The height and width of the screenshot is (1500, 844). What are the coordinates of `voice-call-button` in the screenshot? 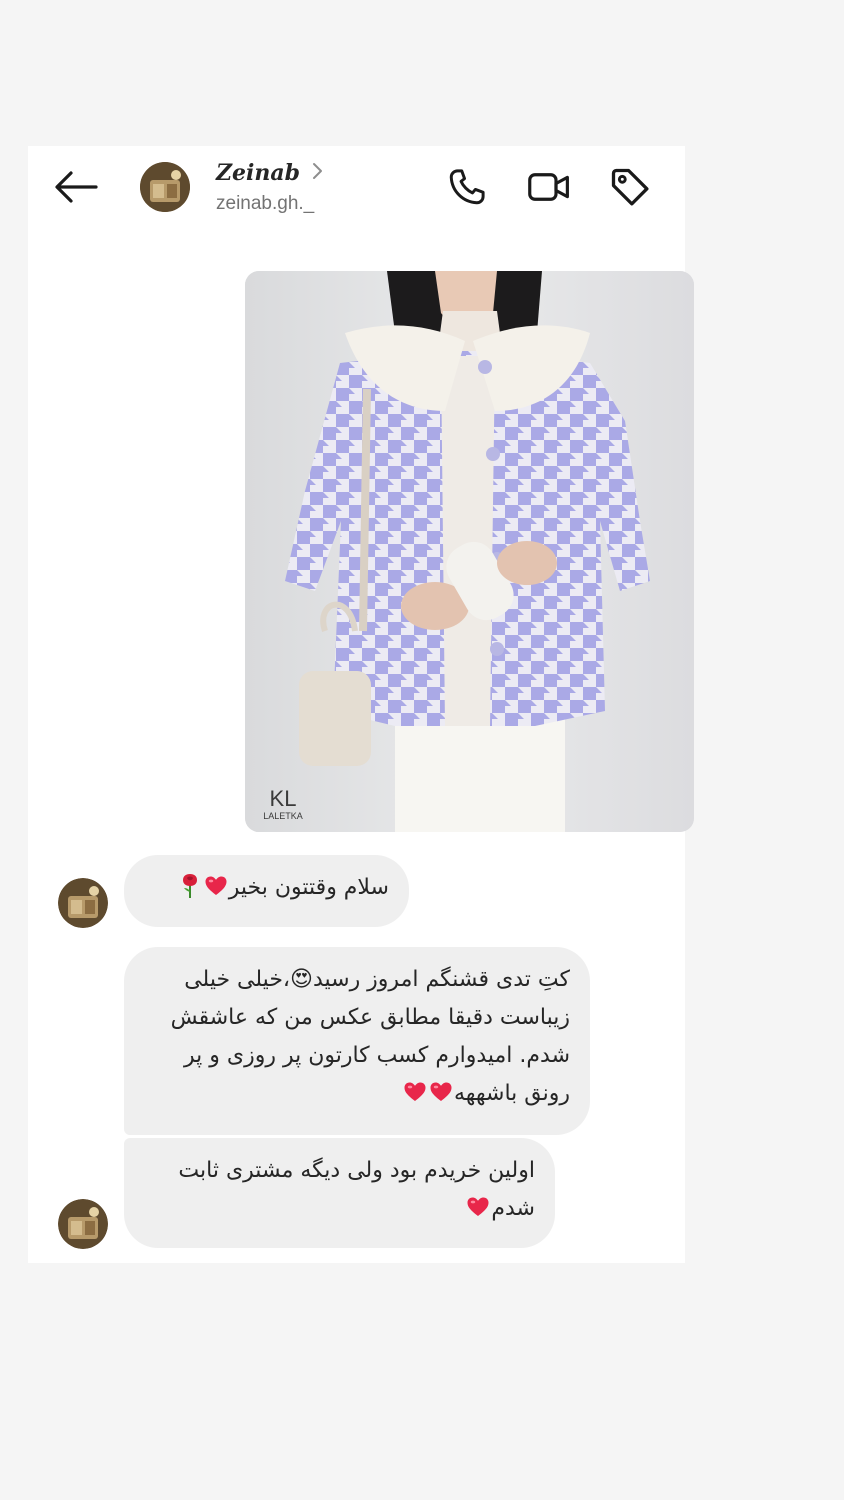 It's located at (467, 187).